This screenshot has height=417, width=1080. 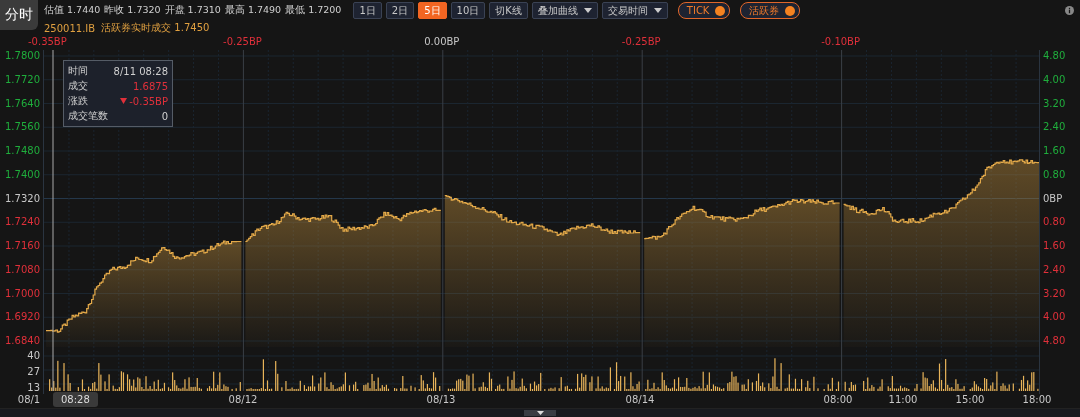 What do you see at coordinates (29, 399) in the screenshot?
I see `time-tick: 08/1` at bounding box center [29, 399].